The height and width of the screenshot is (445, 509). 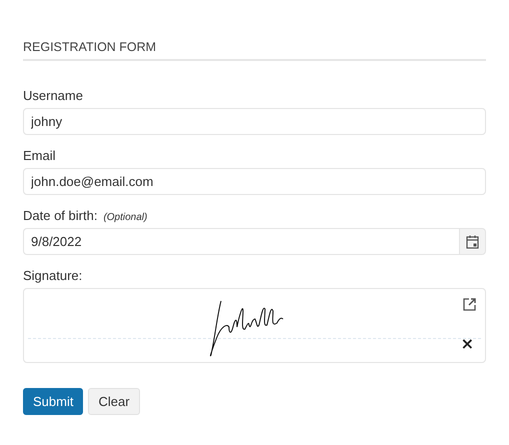 What do you see at coordinates (254, 121) in the screenshot?
I see `text-field: johny` at bounding box center [254, 121].